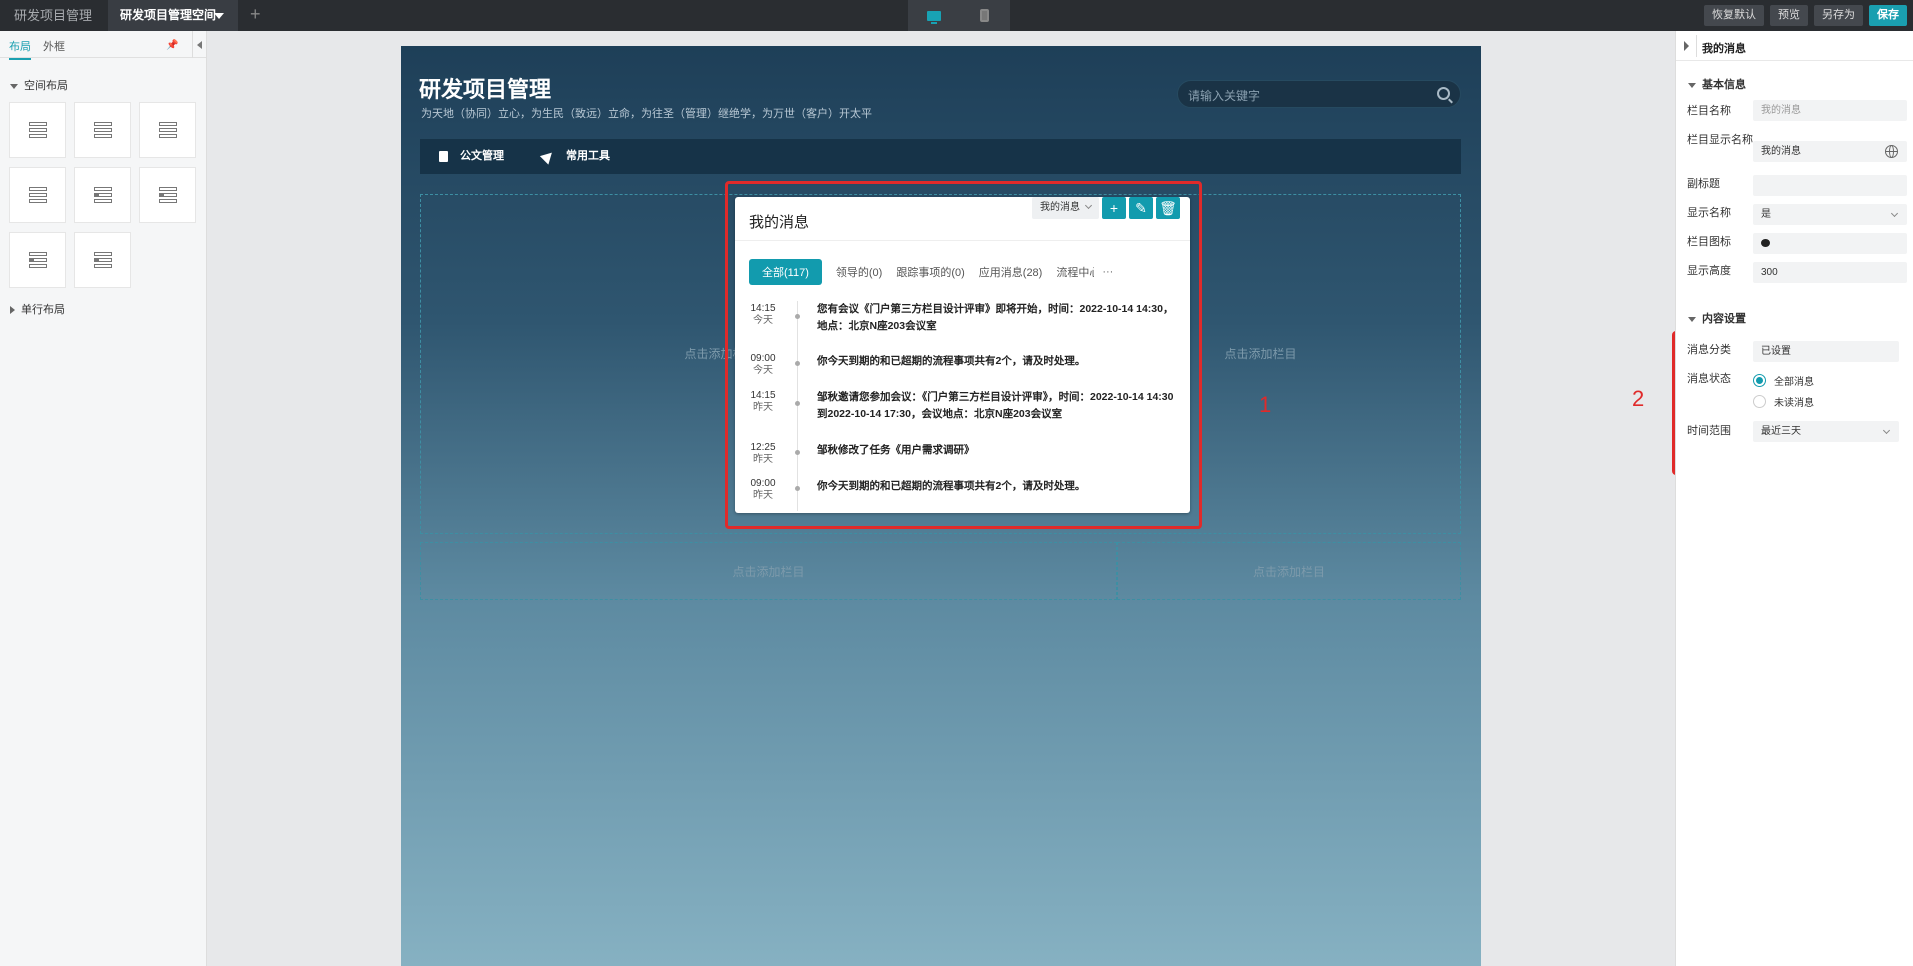 The height and width of the screenshot is (966, 1913). What do you see at coordinates (1696, 46) in the screenshot?
I see `divider` at bounding box center [1696, 46].